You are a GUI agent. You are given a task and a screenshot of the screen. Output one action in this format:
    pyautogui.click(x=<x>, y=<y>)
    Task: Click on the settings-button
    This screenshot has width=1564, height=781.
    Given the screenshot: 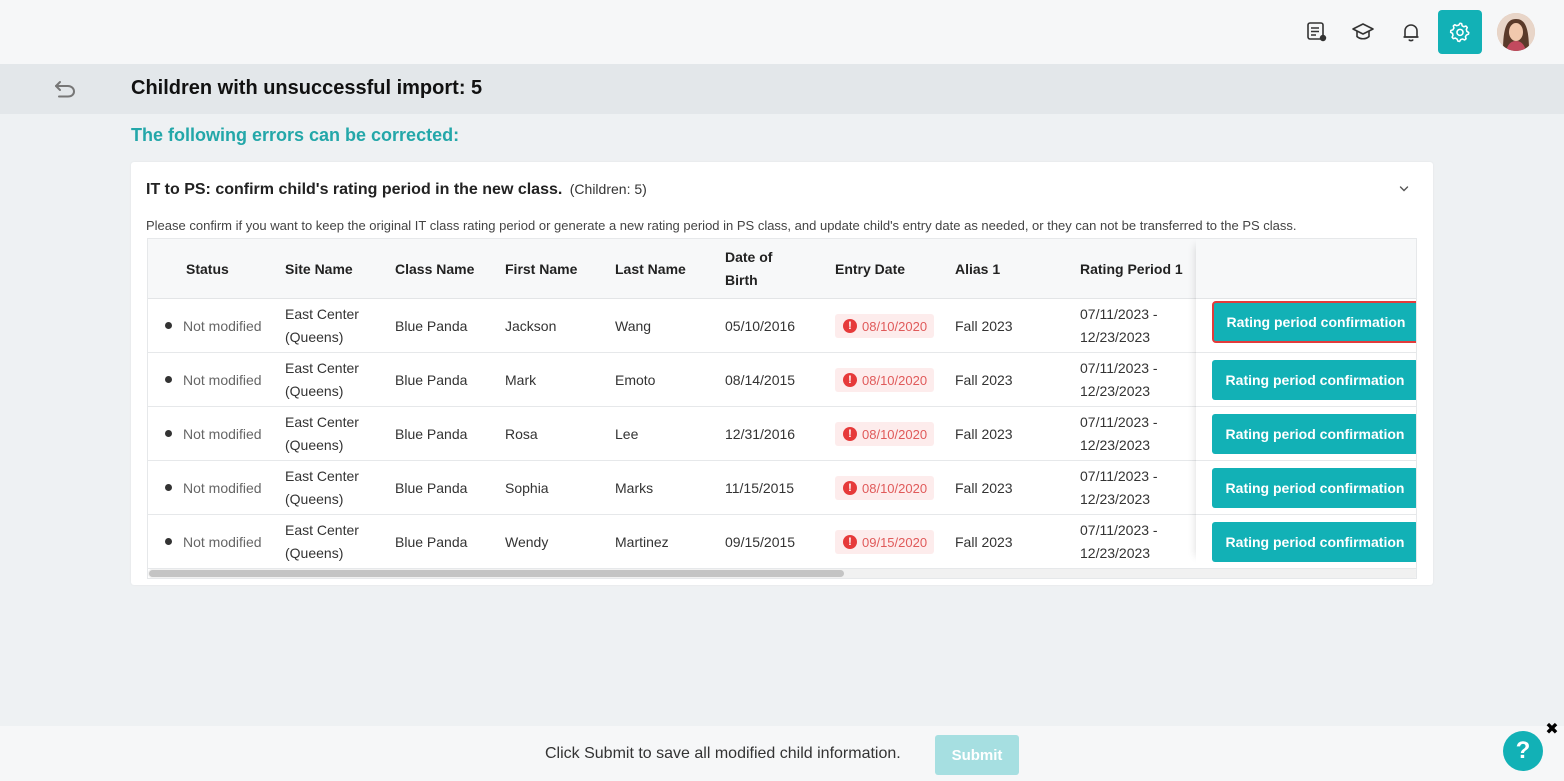 What is the action you would take?
    pyautogui.click(x=1460, y=32)
    